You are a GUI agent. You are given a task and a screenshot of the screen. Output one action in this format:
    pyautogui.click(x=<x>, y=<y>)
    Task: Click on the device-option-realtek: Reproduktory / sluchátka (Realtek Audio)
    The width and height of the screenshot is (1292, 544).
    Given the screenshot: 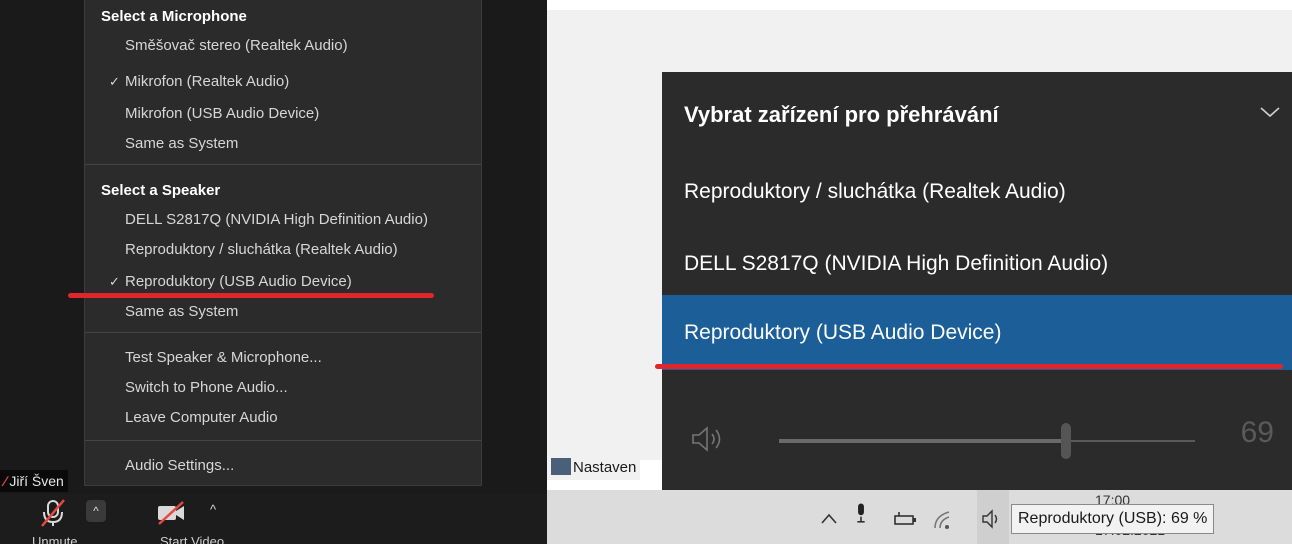 What is the action you would take?
    pyautogui.click(x=977, y=191)
    